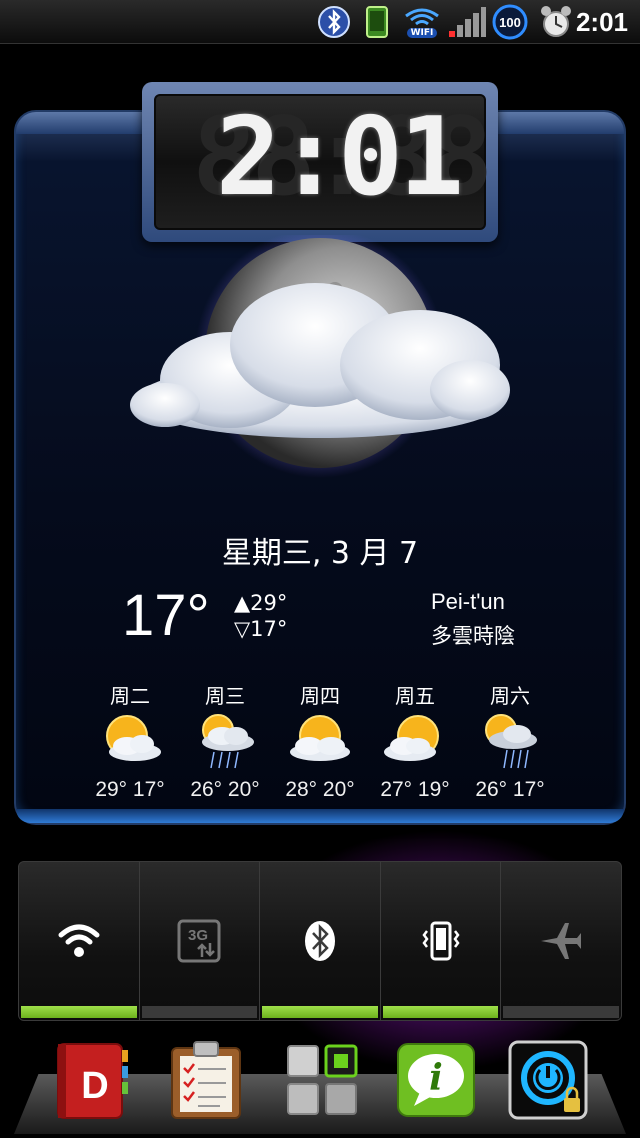  Describe the element at coordinates (261, 629) in the screenshot. I see `low-temperature: ▽17°` at that location.